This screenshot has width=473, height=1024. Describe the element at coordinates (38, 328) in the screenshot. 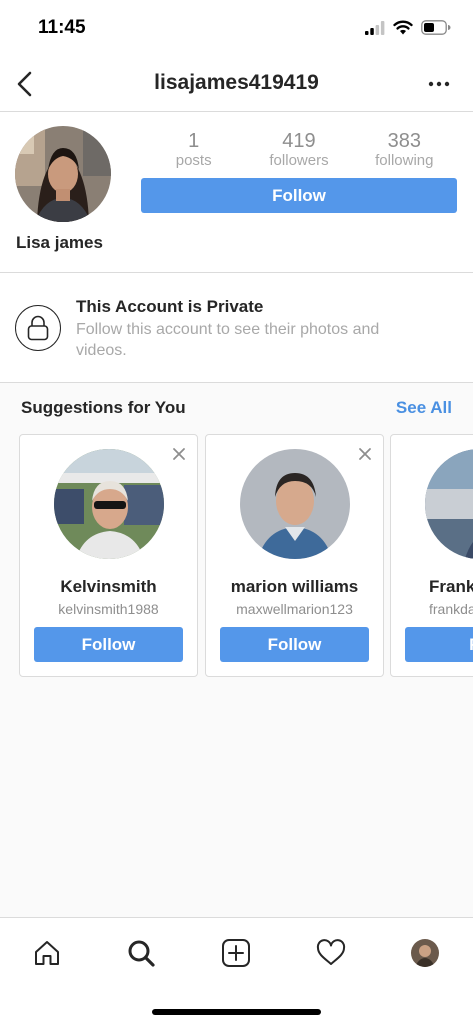

I see `lock-icon` at that location.